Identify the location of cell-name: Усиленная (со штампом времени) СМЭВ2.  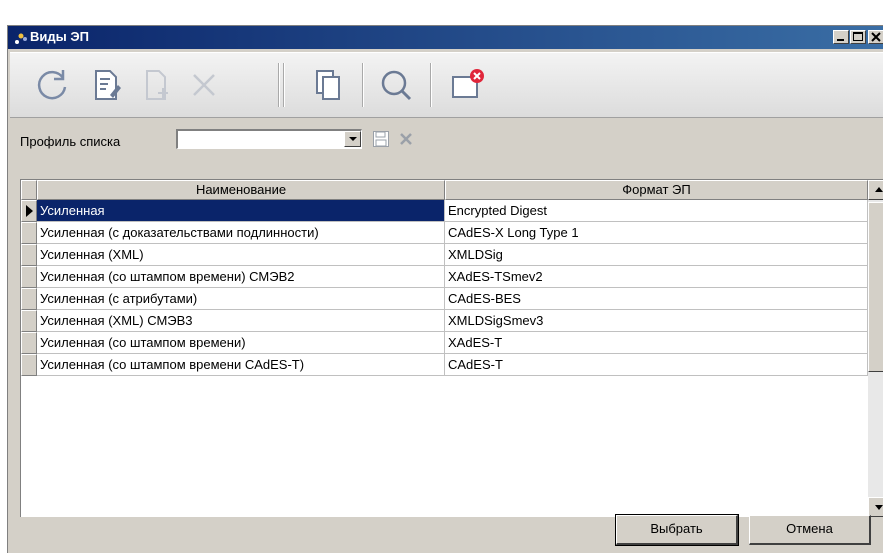
(241, 277).